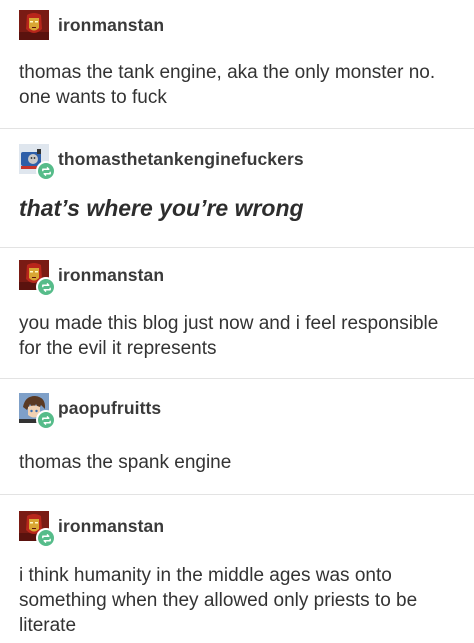 The image size is (474, 643). Describe the element at coordinates (125, 462) in the screenshot. I see `post-text: thomas the spank engine` at that location.